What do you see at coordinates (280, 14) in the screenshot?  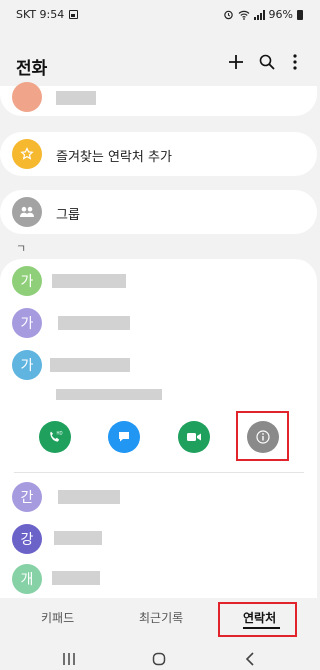 I see `battery-percent: 96%` at bounding box center [280, 14].